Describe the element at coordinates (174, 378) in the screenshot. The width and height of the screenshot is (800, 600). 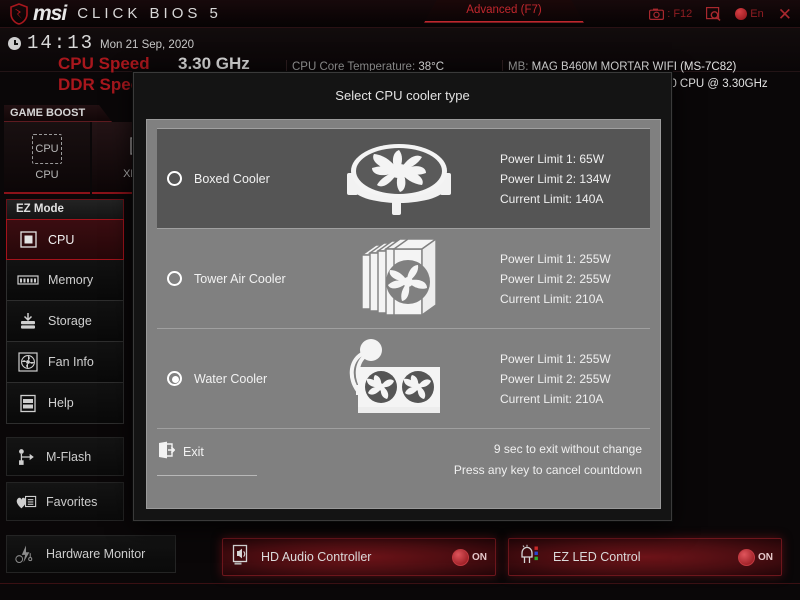
I see `radio-water-cooler` at that location.